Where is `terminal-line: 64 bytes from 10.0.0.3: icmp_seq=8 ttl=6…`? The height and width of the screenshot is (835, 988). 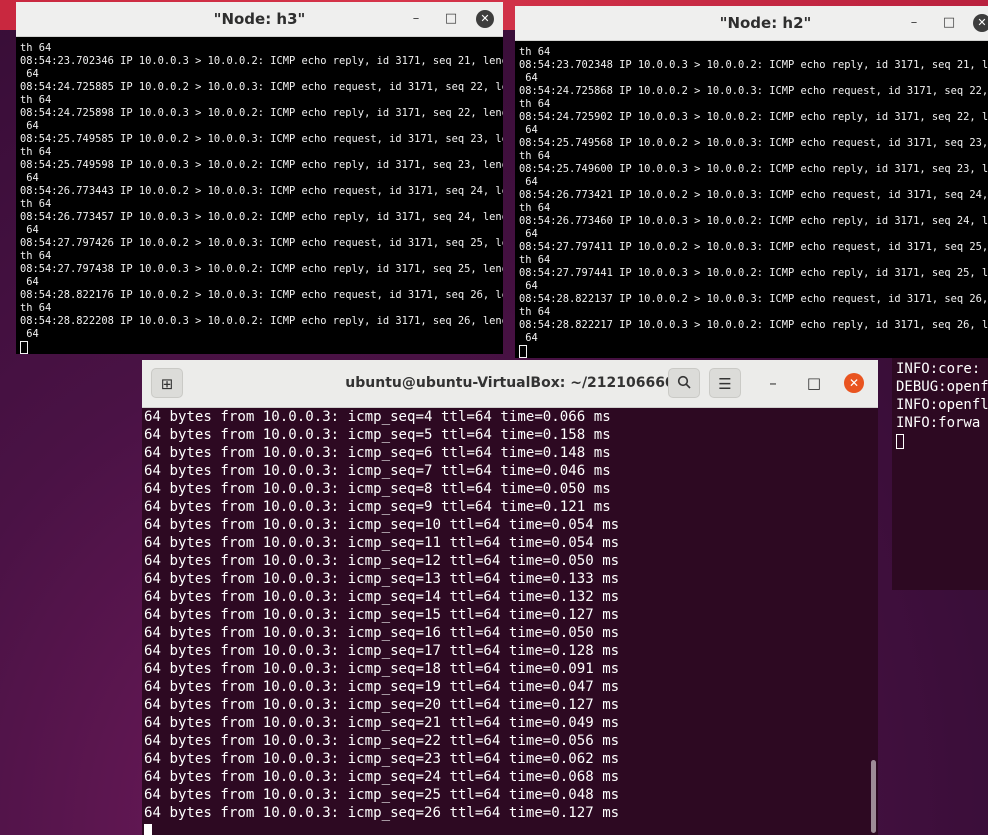 terminal-line: 64 bytes from 10.0.0.3: icmp_seq=8 ttl=6… is located at coordinates (377, 489).